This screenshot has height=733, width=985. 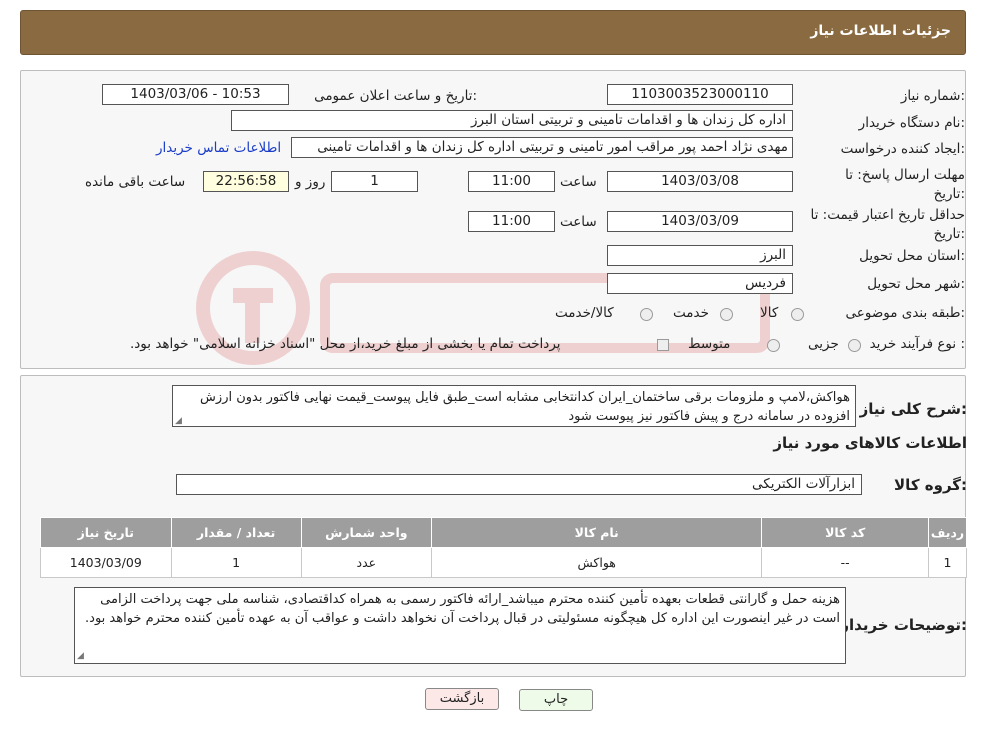 What do you see at coordinates (106, 562) in the screenshot?
I see `cell-need-date: 1403/03/09` at bounding box center [106, 562].